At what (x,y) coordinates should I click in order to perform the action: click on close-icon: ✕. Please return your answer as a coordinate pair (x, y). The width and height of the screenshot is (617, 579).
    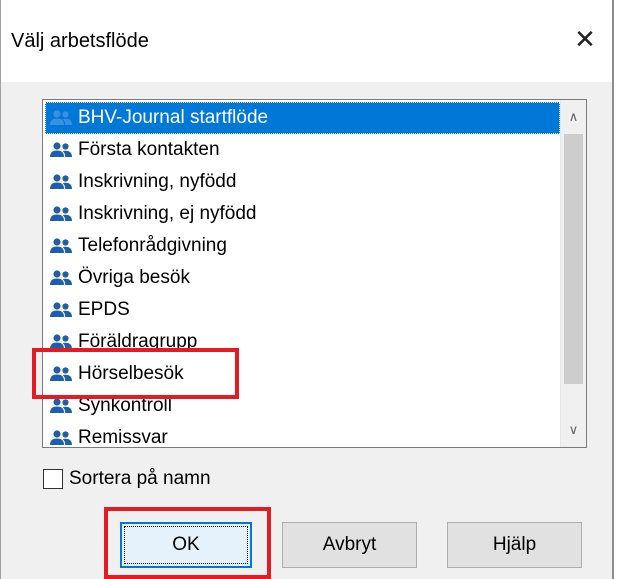
    Looking at the image, I should click on (585, 38).